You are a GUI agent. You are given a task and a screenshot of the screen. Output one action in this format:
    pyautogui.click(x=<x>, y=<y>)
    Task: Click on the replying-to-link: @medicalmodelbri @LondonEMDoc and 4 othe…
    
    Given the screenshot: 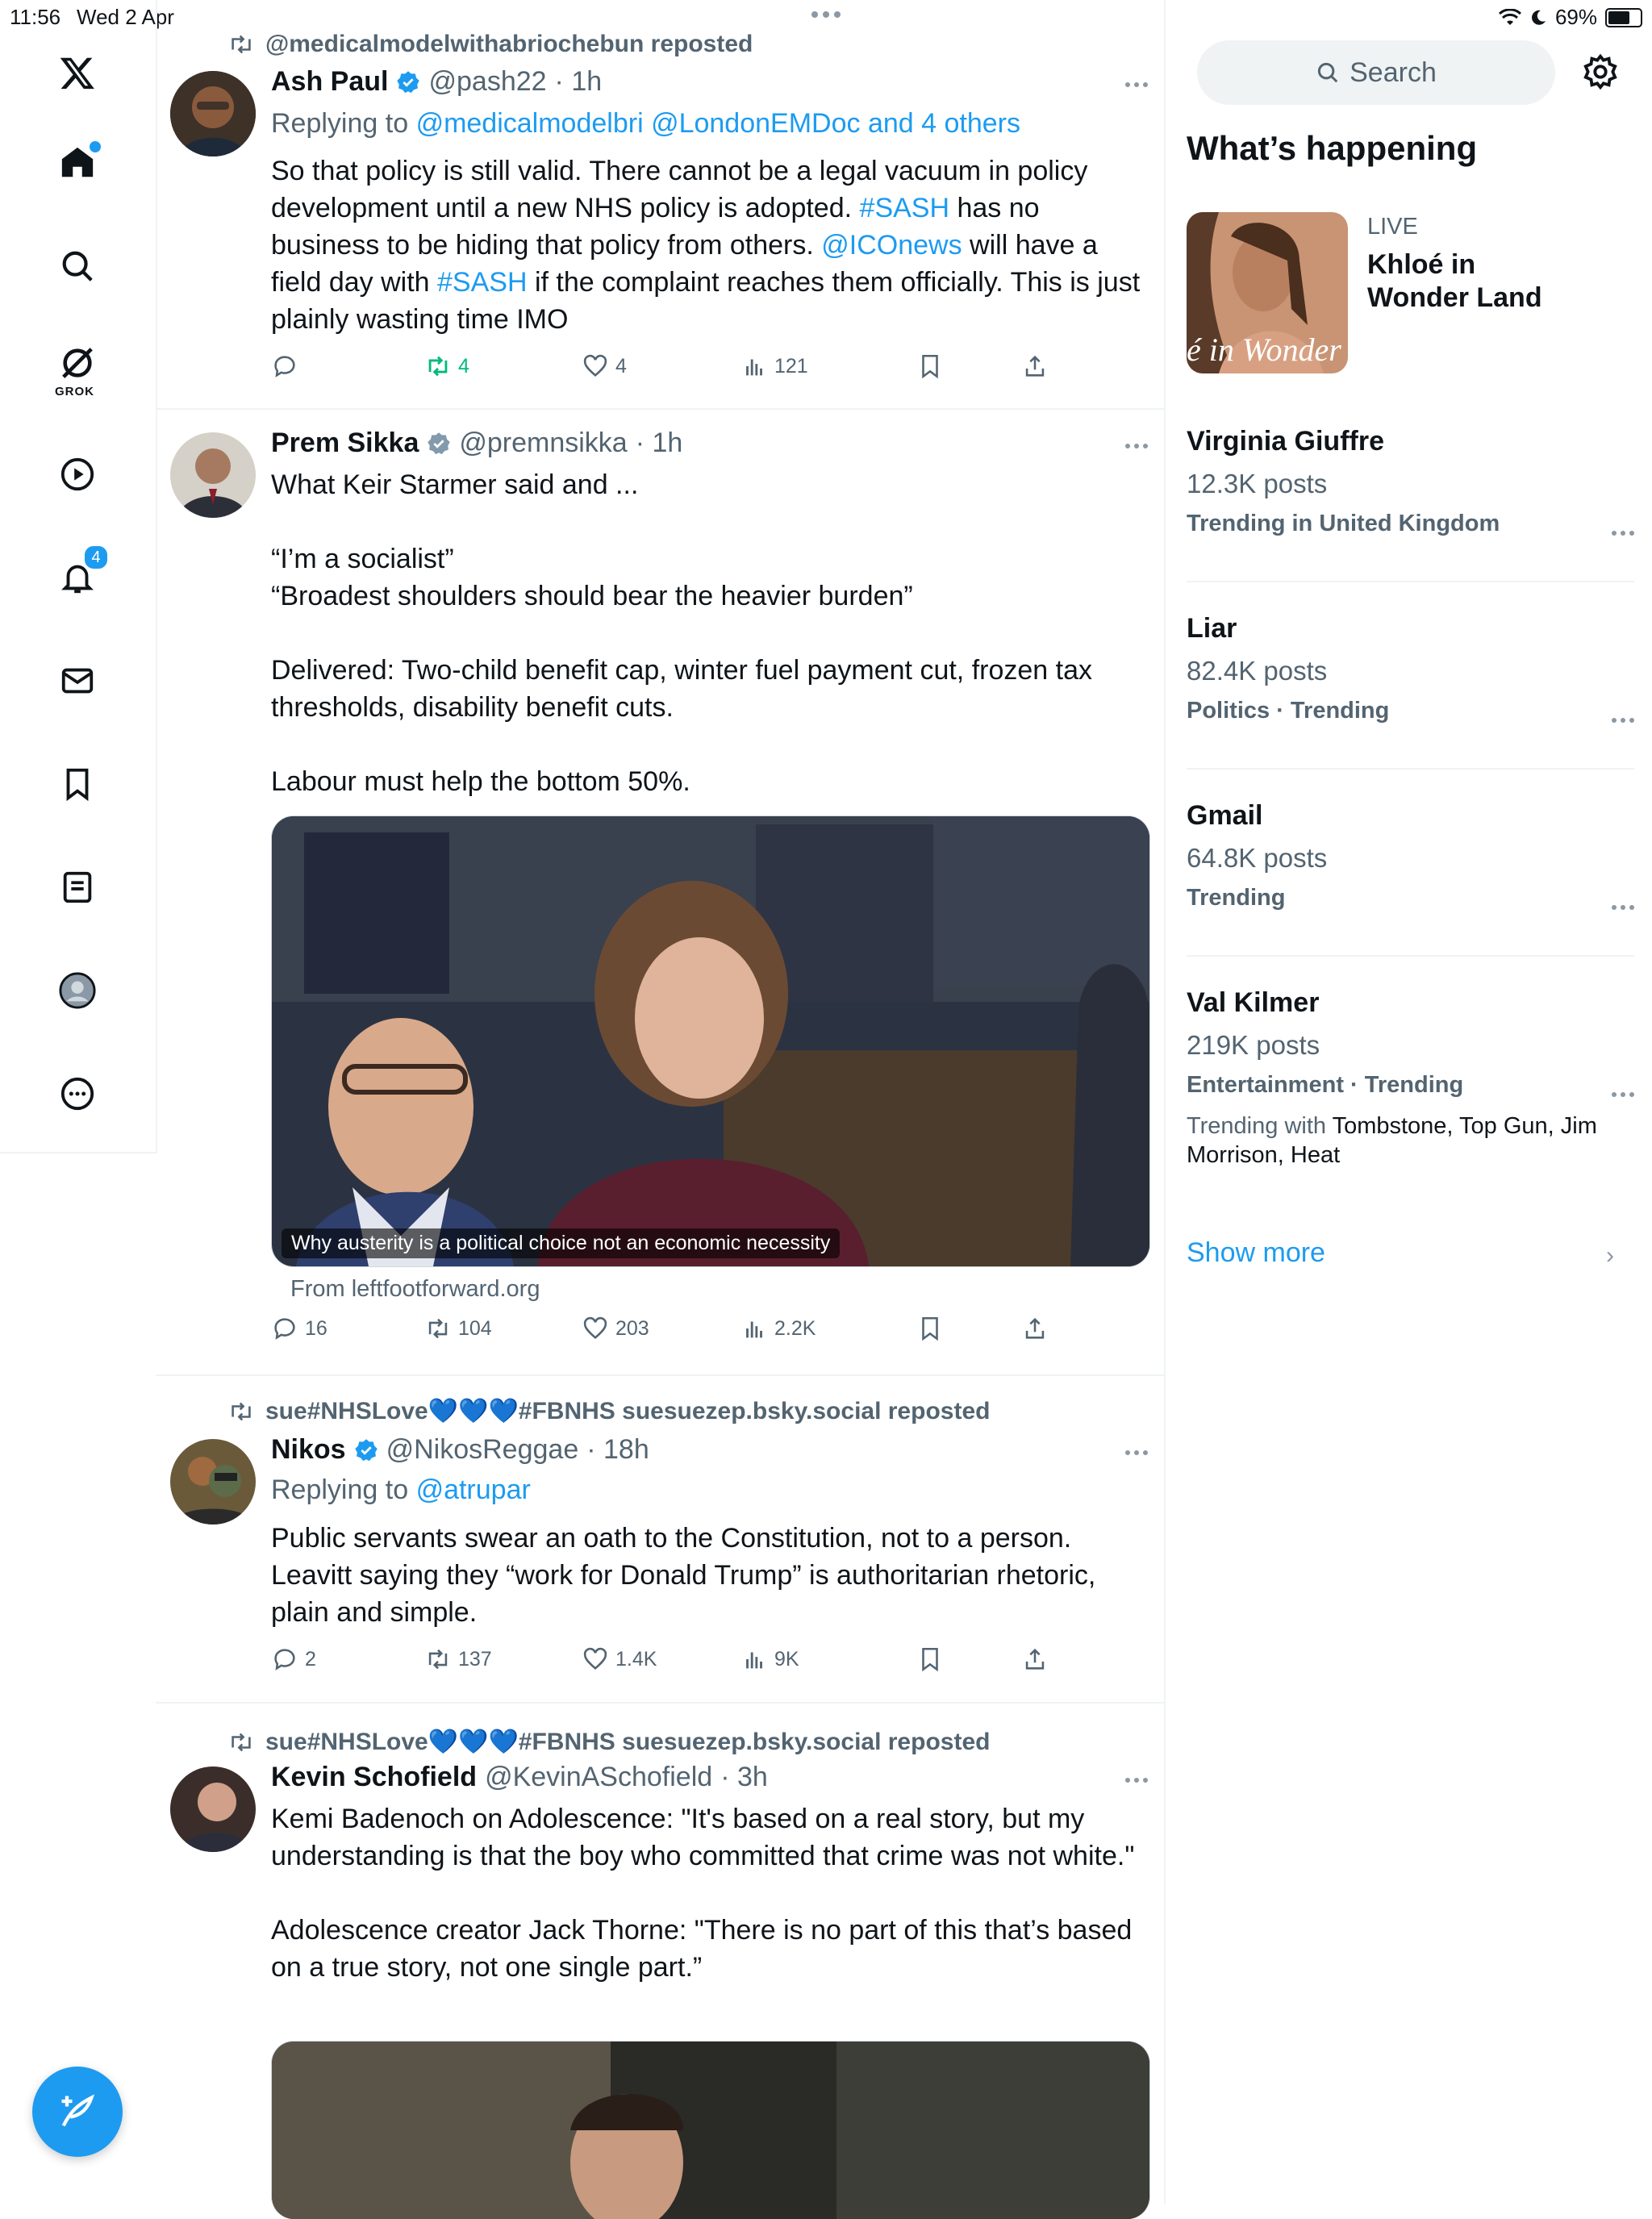 What is the action you would take?
    pyautogui.click(x=718, y=124)
    